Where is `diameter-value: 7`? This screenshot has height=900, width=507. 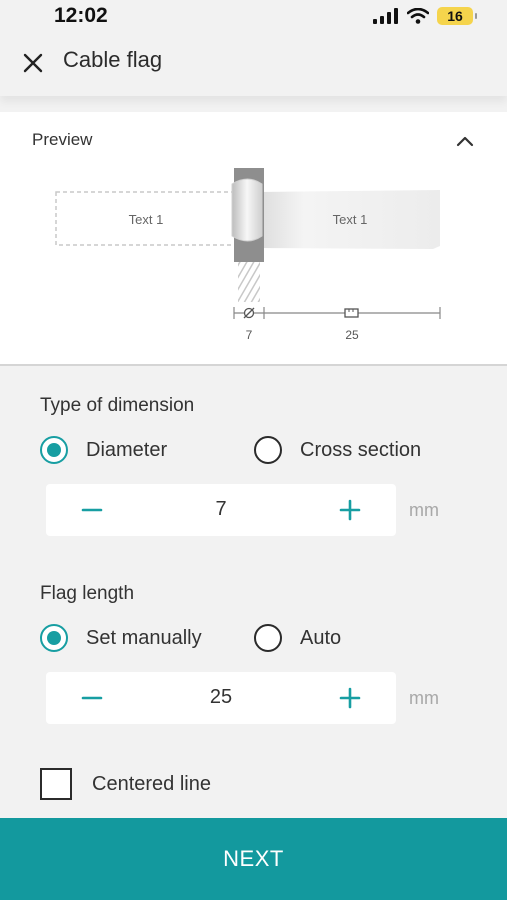 diameter-value: 7 is located at coordinates (221, 509).